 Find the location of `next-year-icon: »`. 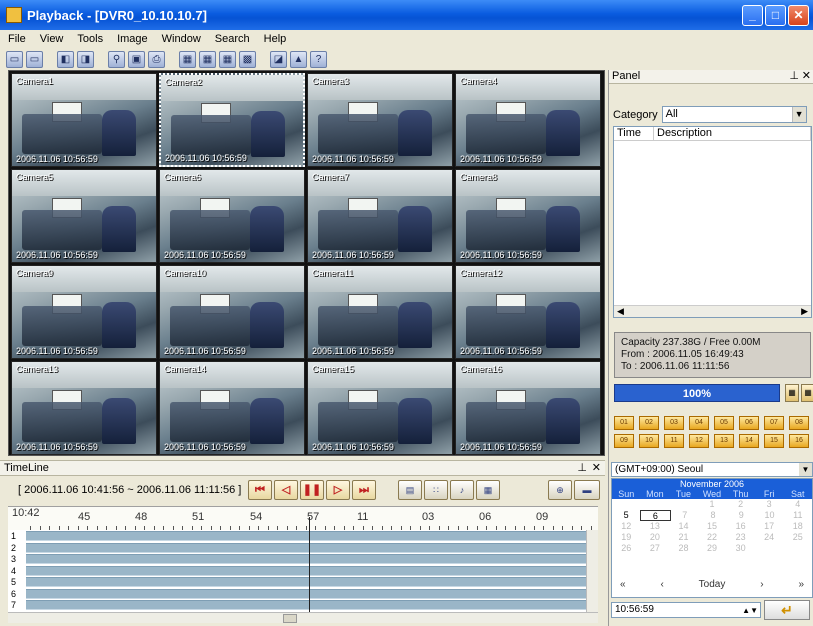

next-year-icon: » is located at coordinates (801, 586).